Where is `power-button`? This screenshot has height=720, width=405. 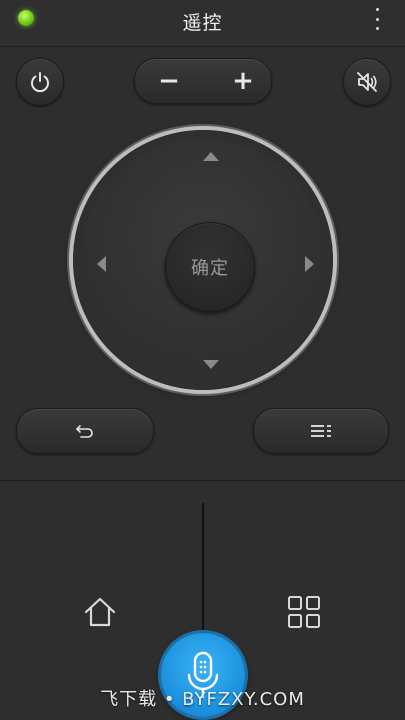
power-button is located at coordinates (40, 82).